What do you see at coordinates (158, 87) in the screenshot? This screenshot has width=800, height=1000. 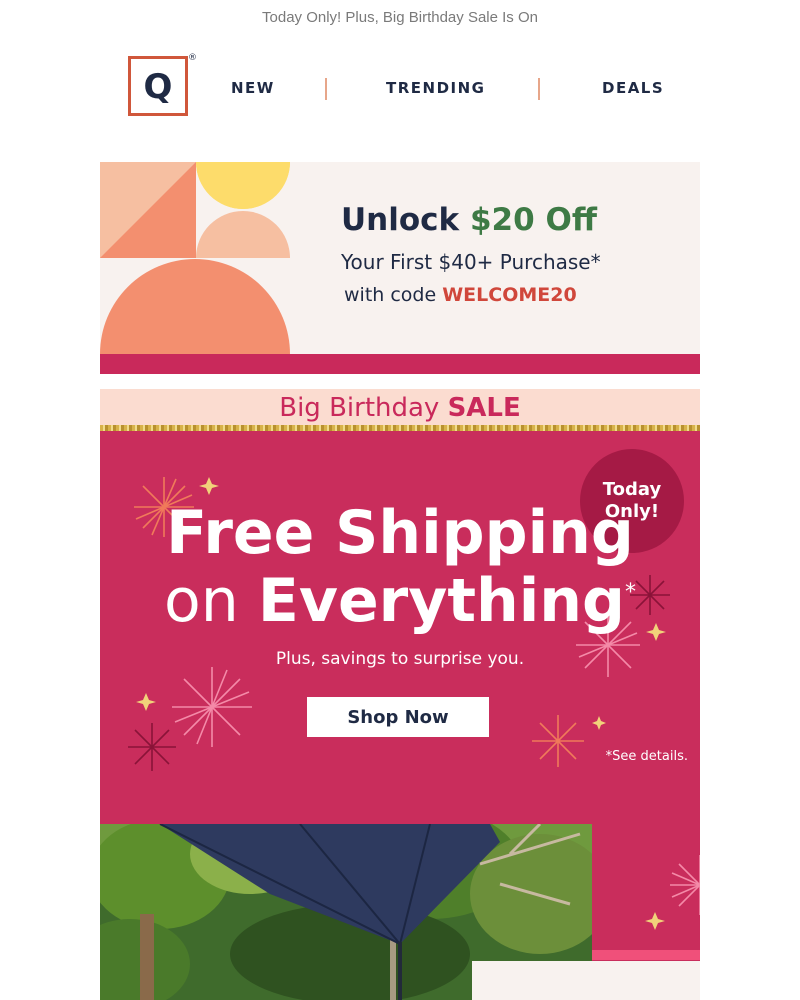 I see `logo-letter: Q` at bounding box center [158, 87].